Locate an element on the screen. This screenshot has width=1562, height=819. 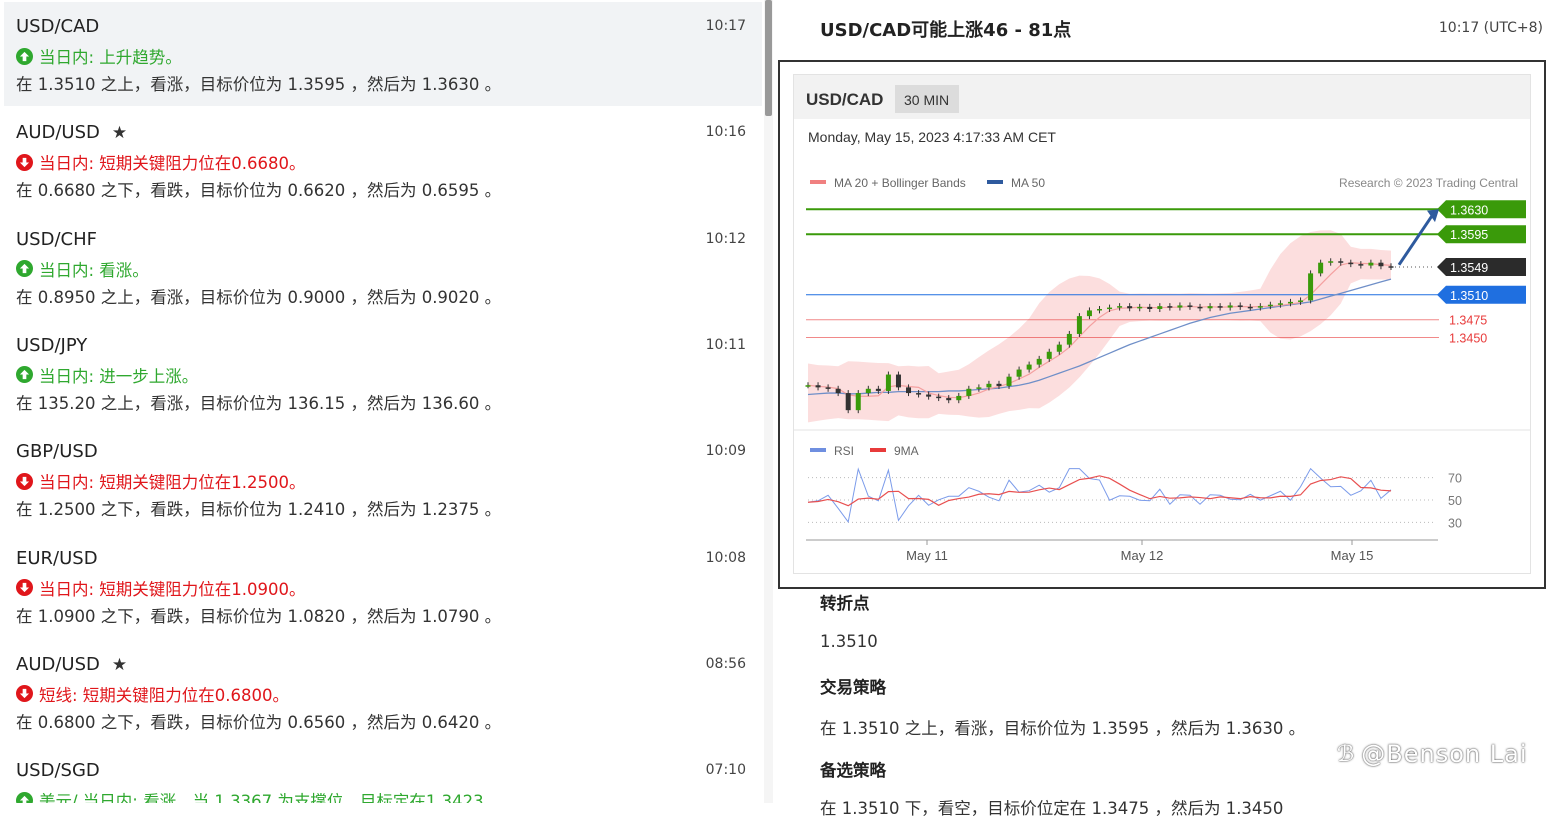
pair-name: EUR/USD is located at coordinates (57, 558).